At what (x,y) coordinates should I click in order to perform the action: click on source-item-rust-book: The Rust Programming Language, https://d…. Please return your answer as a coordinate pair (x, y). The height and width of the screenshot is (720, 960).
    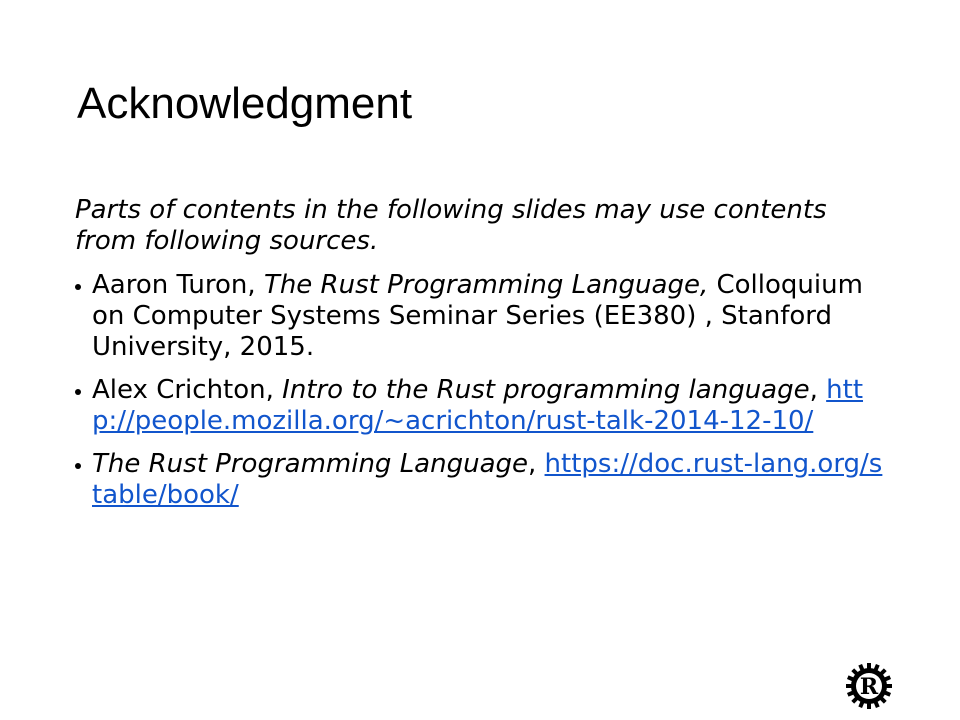
    Looking at the image, I should click on (482, 480).